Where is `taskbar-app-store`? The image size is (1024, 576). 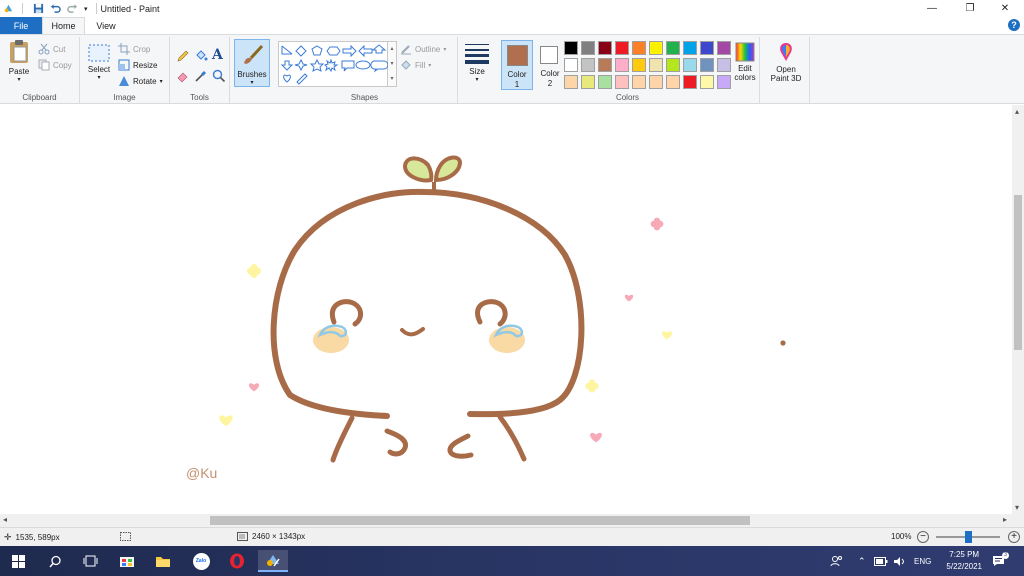
taskbar-app-store is located at coordinates (127, 561).